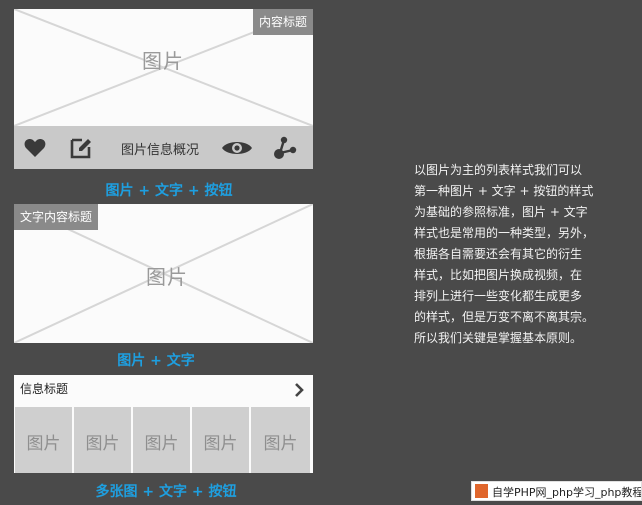  What do you see at coordinates (169, 191) in the screenshot?
I see `caption-image-text-button: 图片 + 文字 + 按钮` at bounding box center [169, 191].